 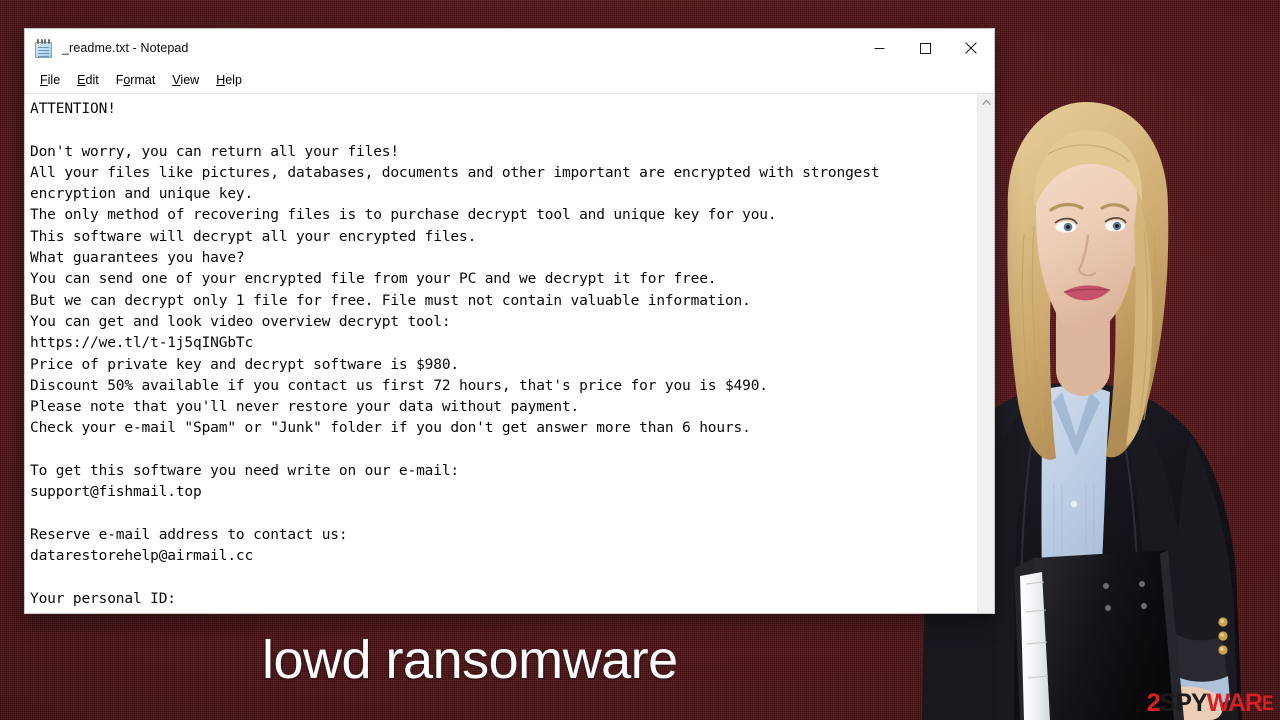 What do you see at coordinates (73, 109) in the screenshot?
I see `note-line: ATTENTION!` at bounding box center [73, 109].